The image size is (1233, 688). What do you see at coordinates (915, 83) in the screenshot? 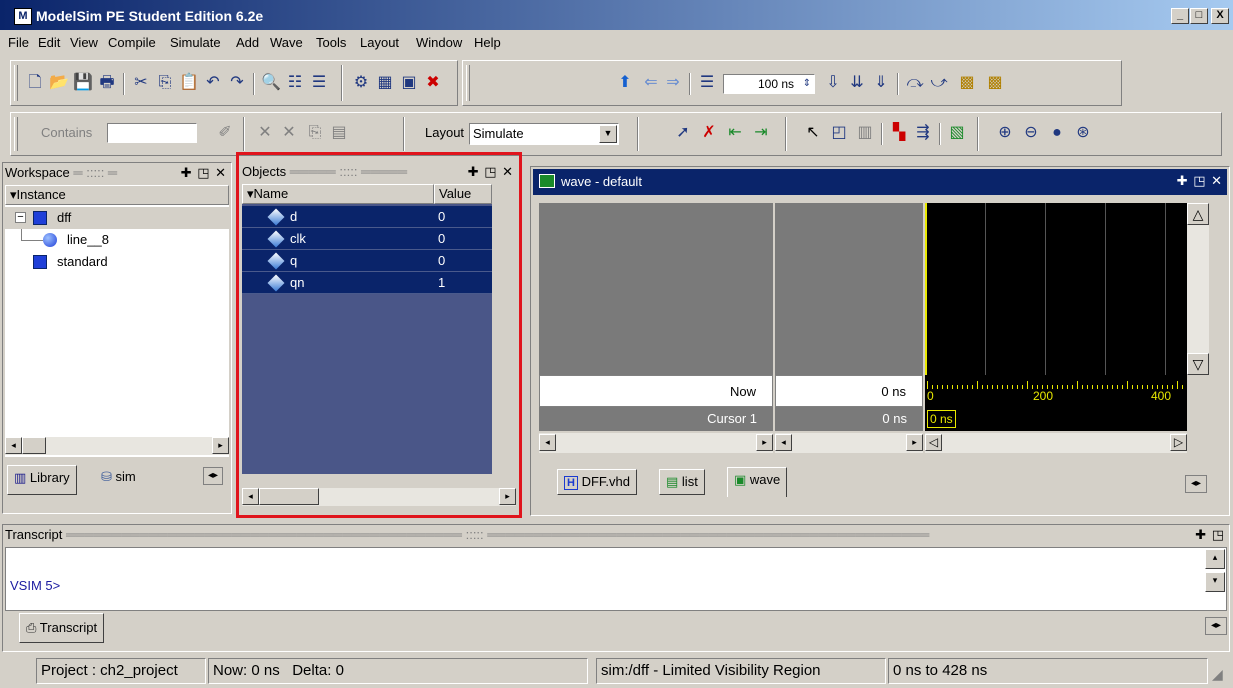
I see `step-icon: ⤼` at bounding box center [915, 83].